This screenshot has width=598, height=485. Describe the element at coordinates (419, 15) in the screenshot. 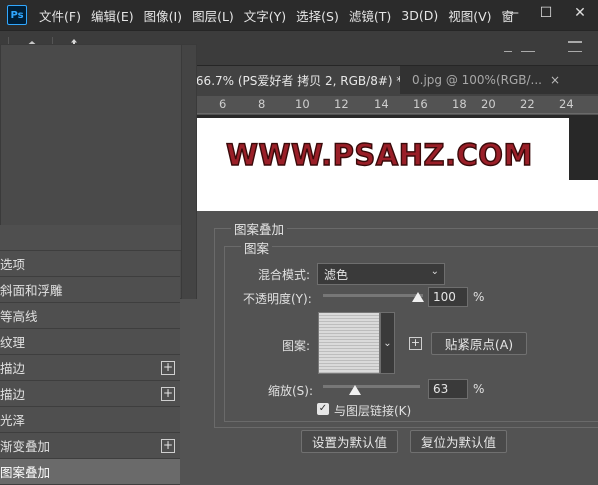

I see `menu-3d: 3D(D)` at that location.